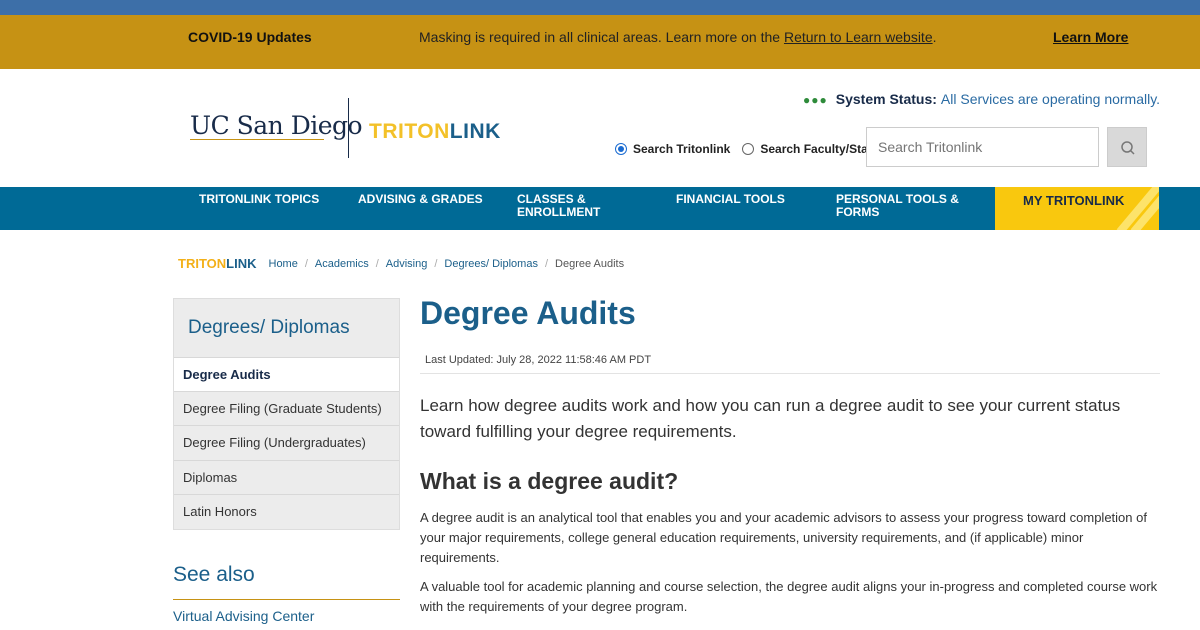 This screenshot has width=1200, height=630. Describe the element at coordinates (269, 328) in the screenshot. I see `sidebar-title: Degrees/ Diplomas` at that location.